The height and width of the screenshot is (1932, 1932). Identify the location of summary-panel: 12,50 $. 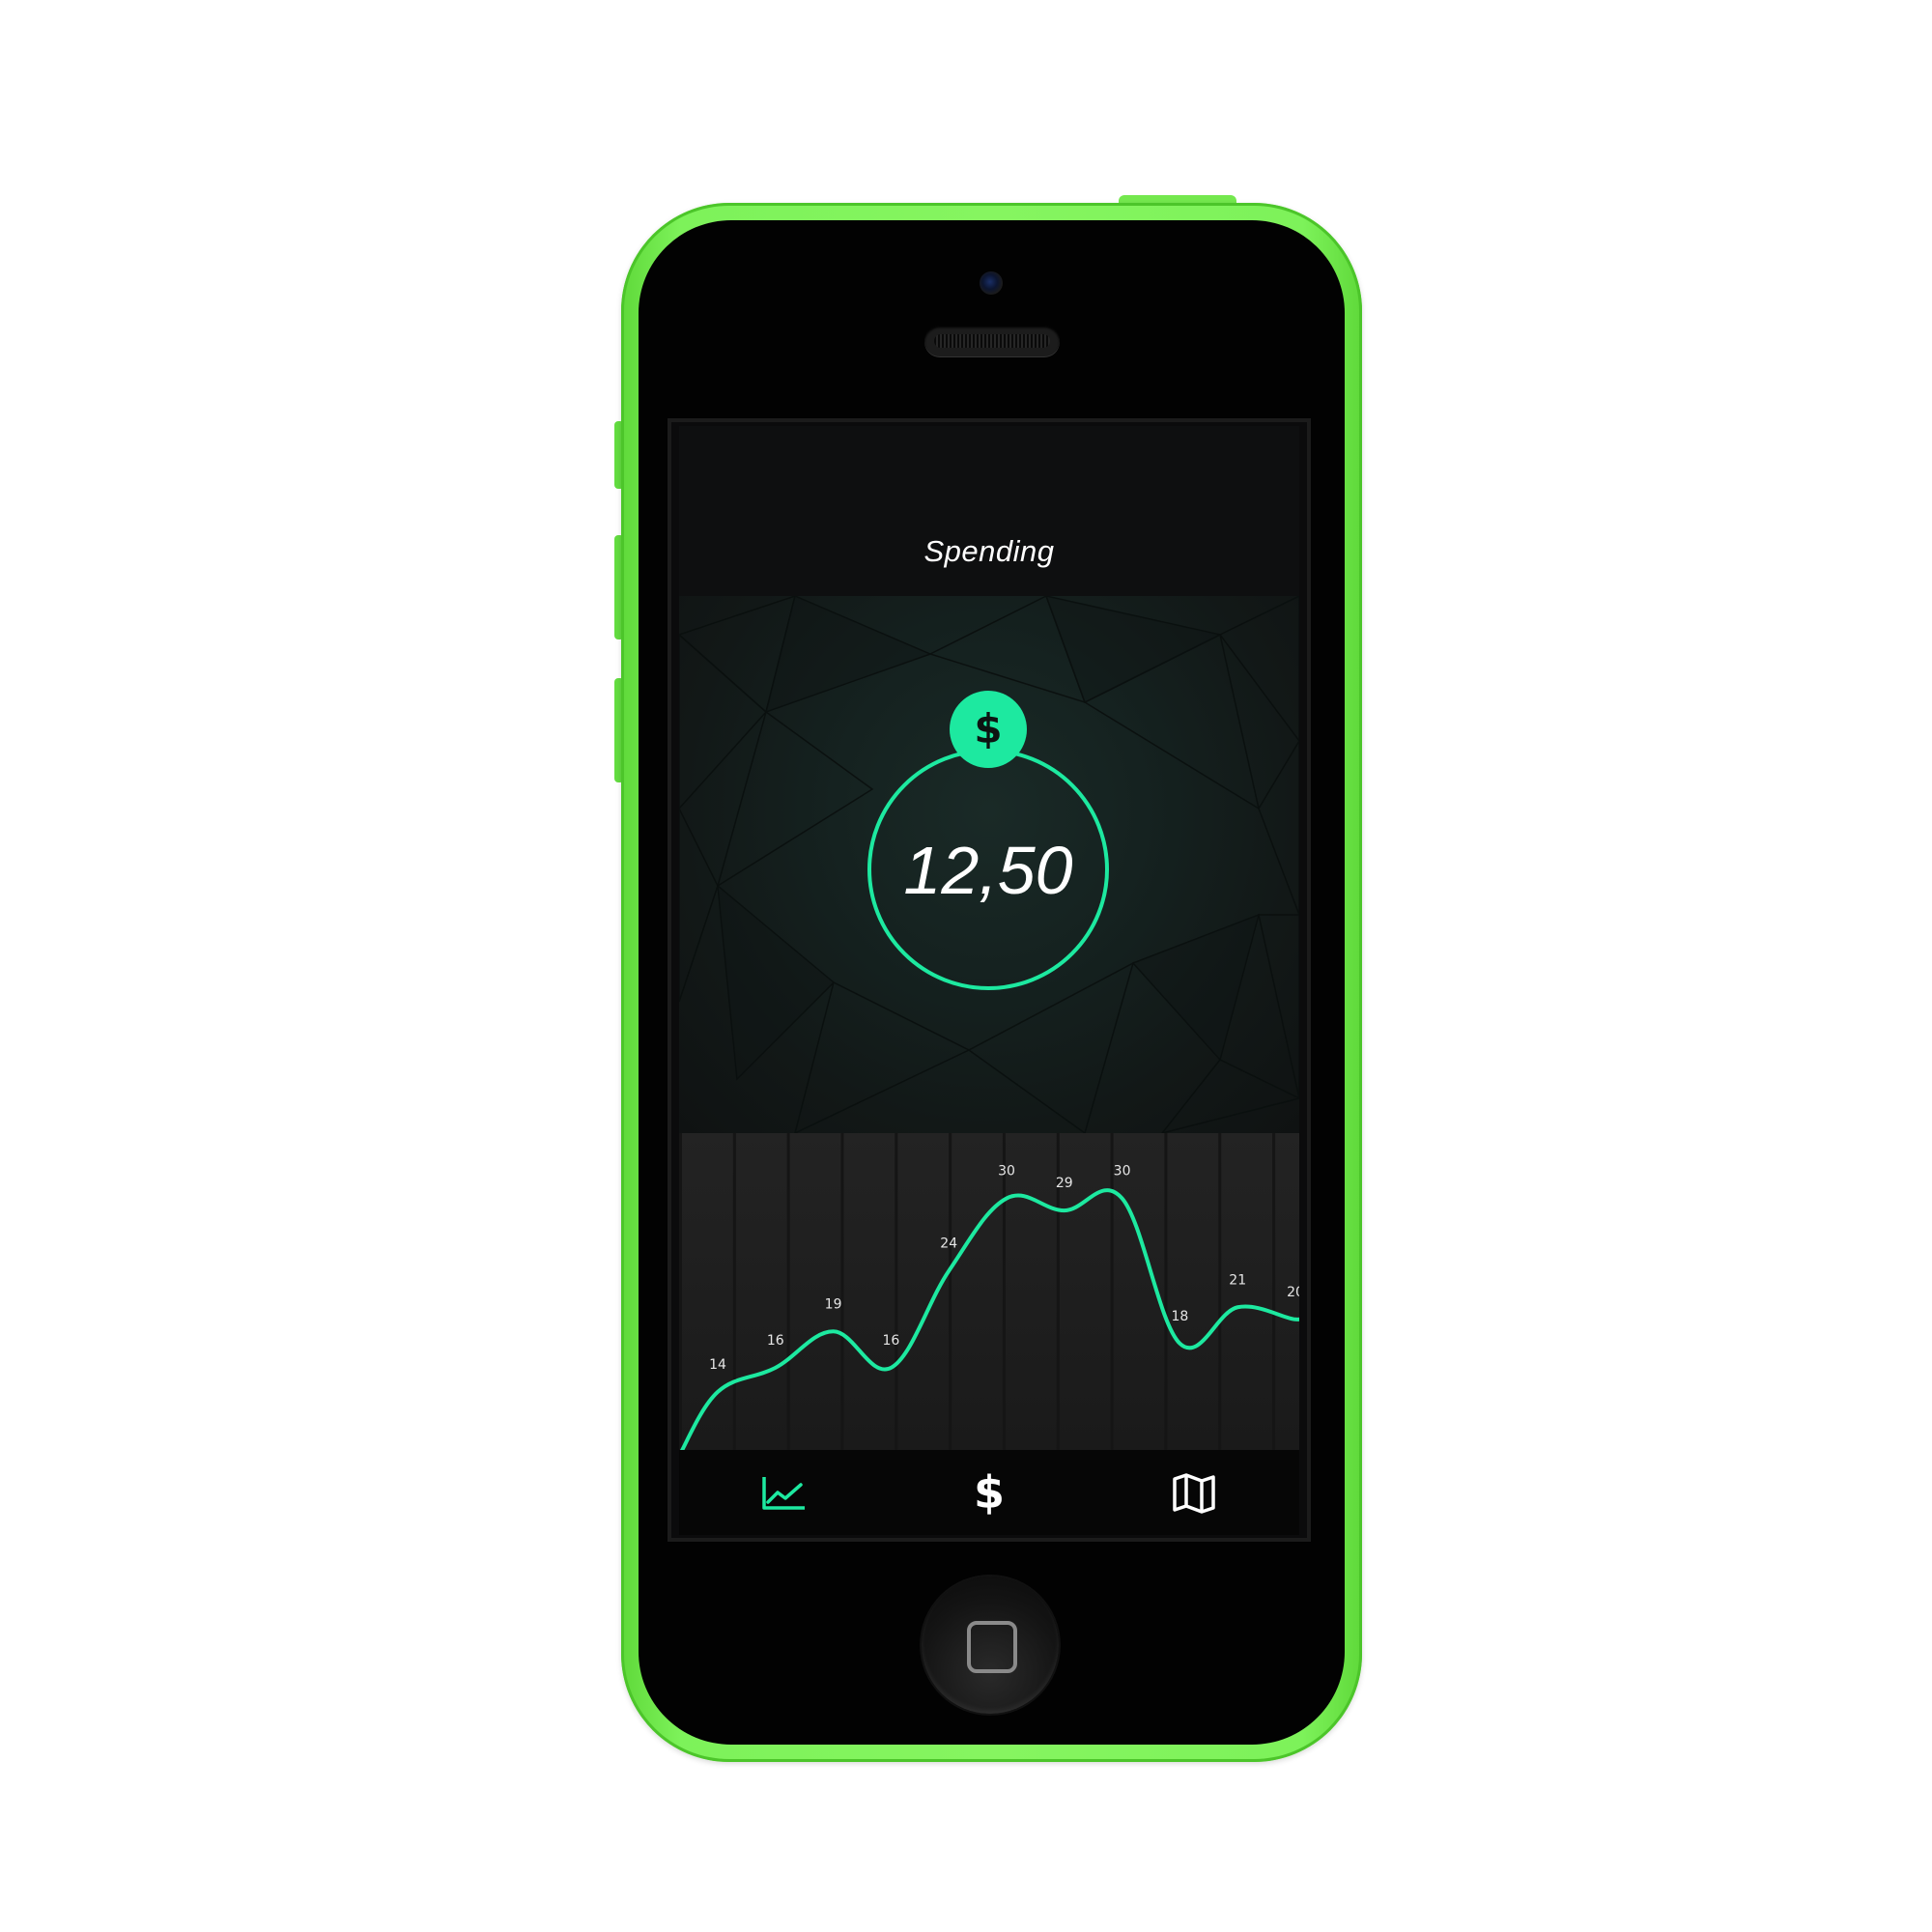
(989, 864).